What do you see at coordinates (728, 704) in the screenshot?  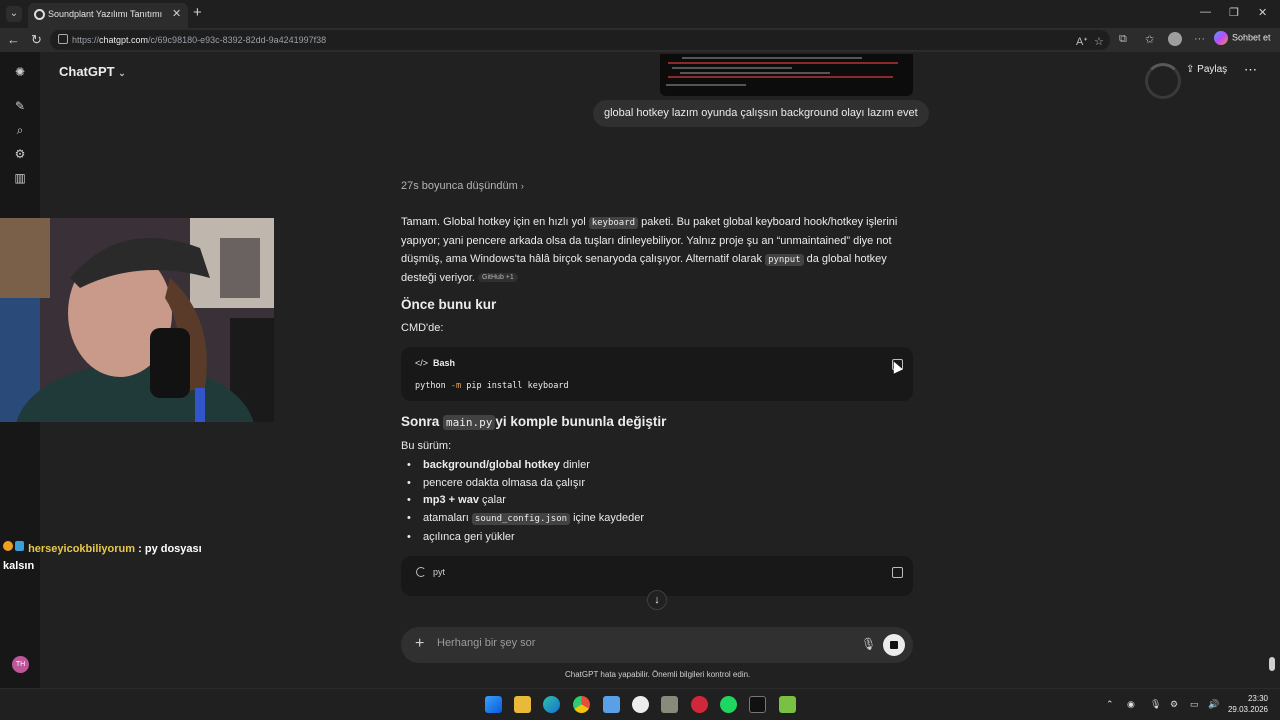 I see `spotify-icon` at bounding box center [728, 704].